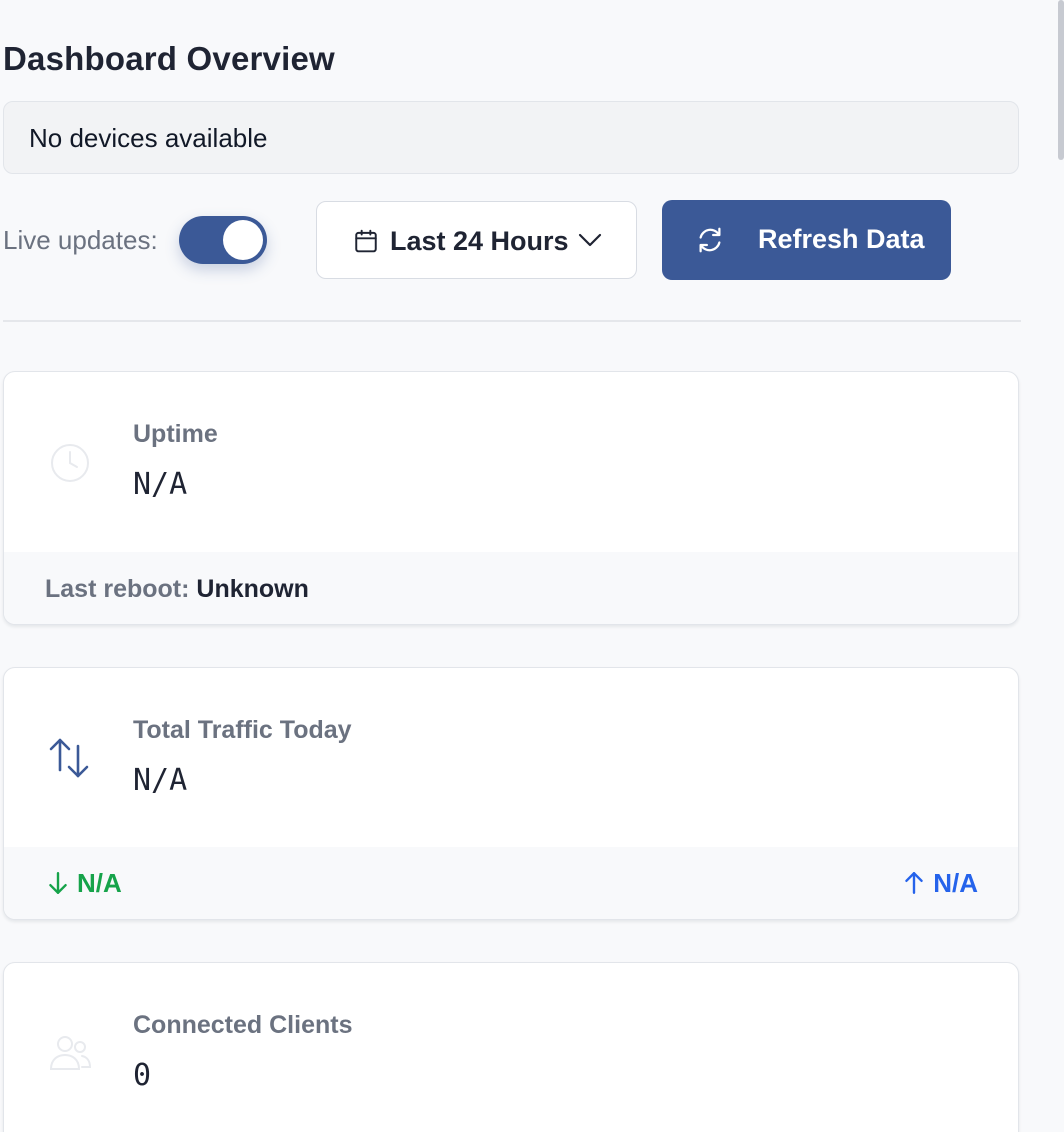 The image size is (1064, 1132). Describe the element at coordinates (914, 883) in the screenshot. I see `arrow-up-icon` at that location.